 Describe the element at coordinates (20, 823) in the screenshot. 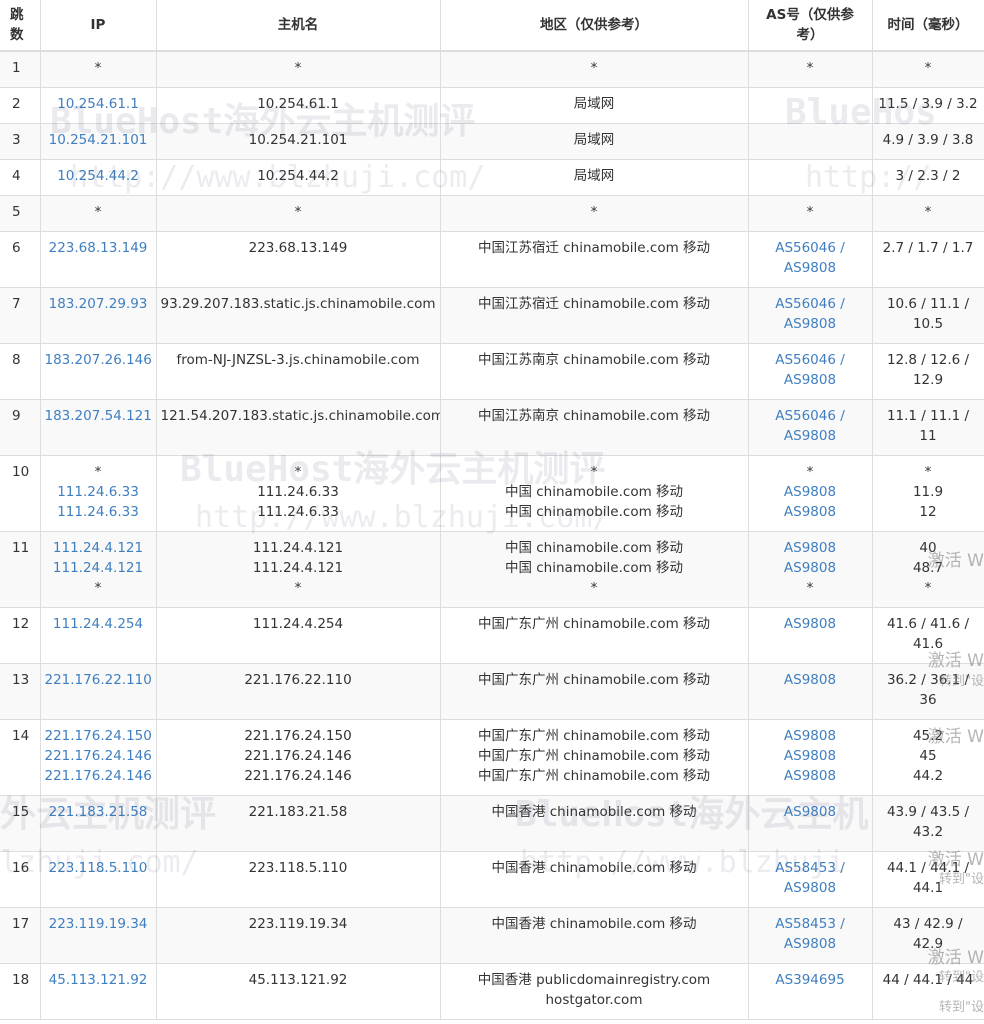

I see `cell-hop: 15` at that location.